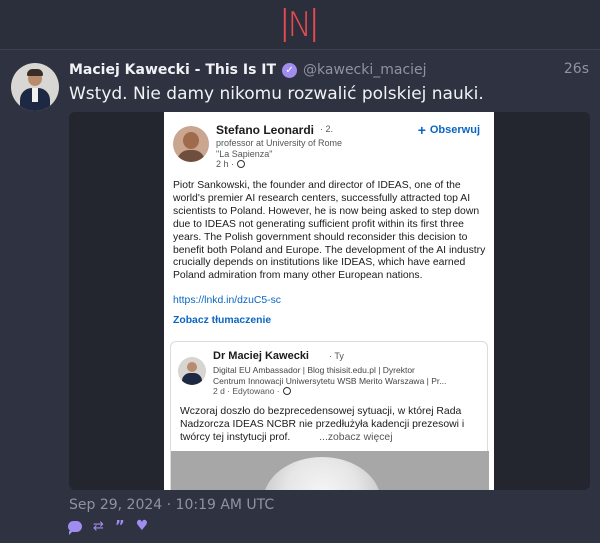 The height and width of the screenshot is (543, 600). I want to click on tweet-timestamp: Sep 29, 2024 · 10:19 AM UTC, so click(171, 505).